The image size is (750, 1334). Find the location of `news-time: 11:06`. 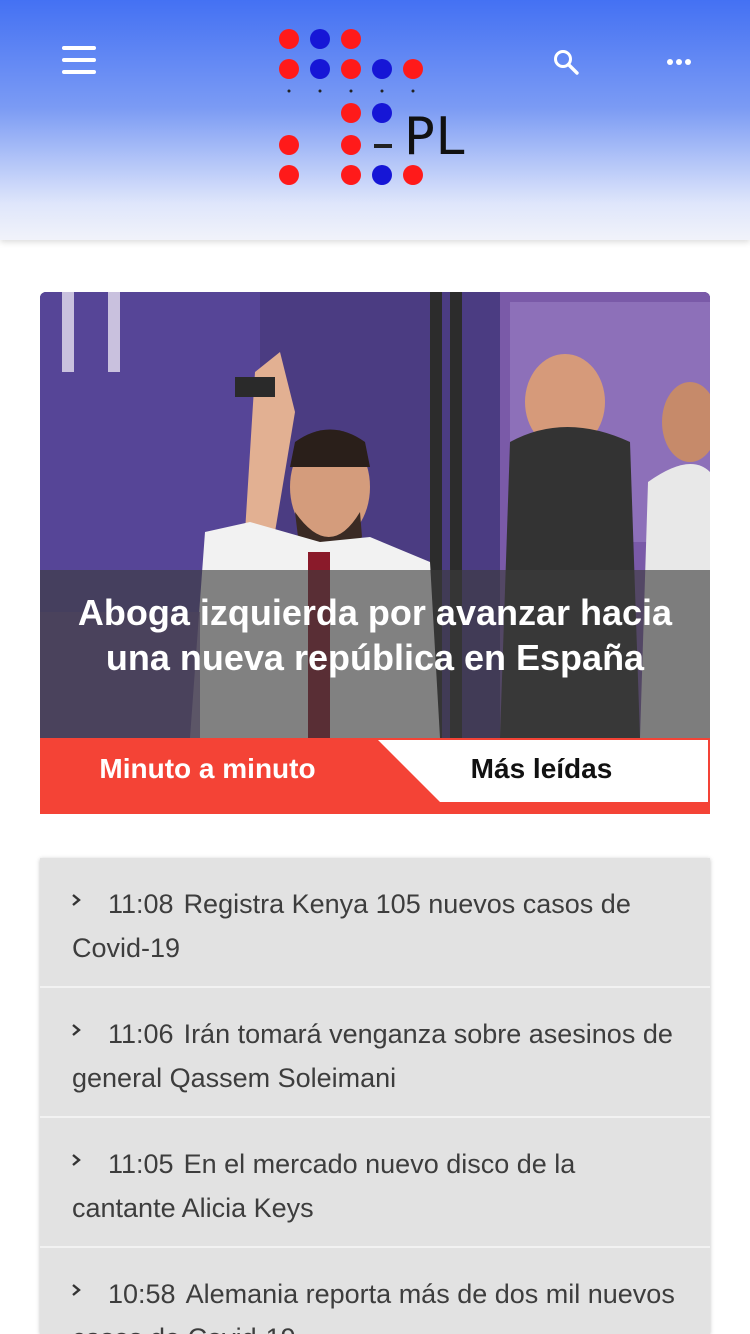

news-time: 11:06 is located at coordinates (141, 1034).